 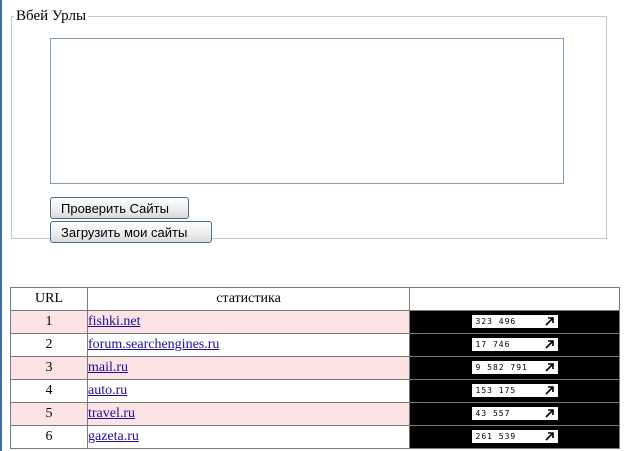 I want to click on counter-cell: 9 582 791, so click(x=514, y=368).